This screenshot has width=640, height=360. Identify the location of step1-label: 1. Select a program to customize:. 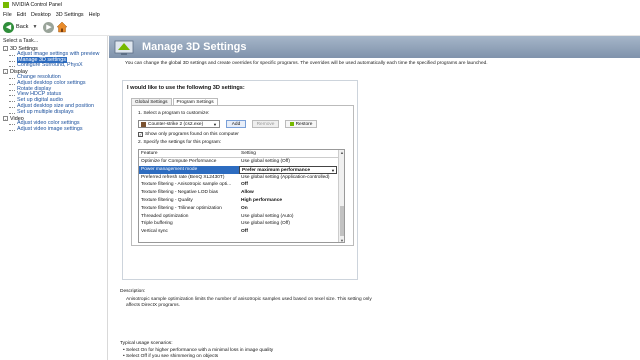
(174, 113).